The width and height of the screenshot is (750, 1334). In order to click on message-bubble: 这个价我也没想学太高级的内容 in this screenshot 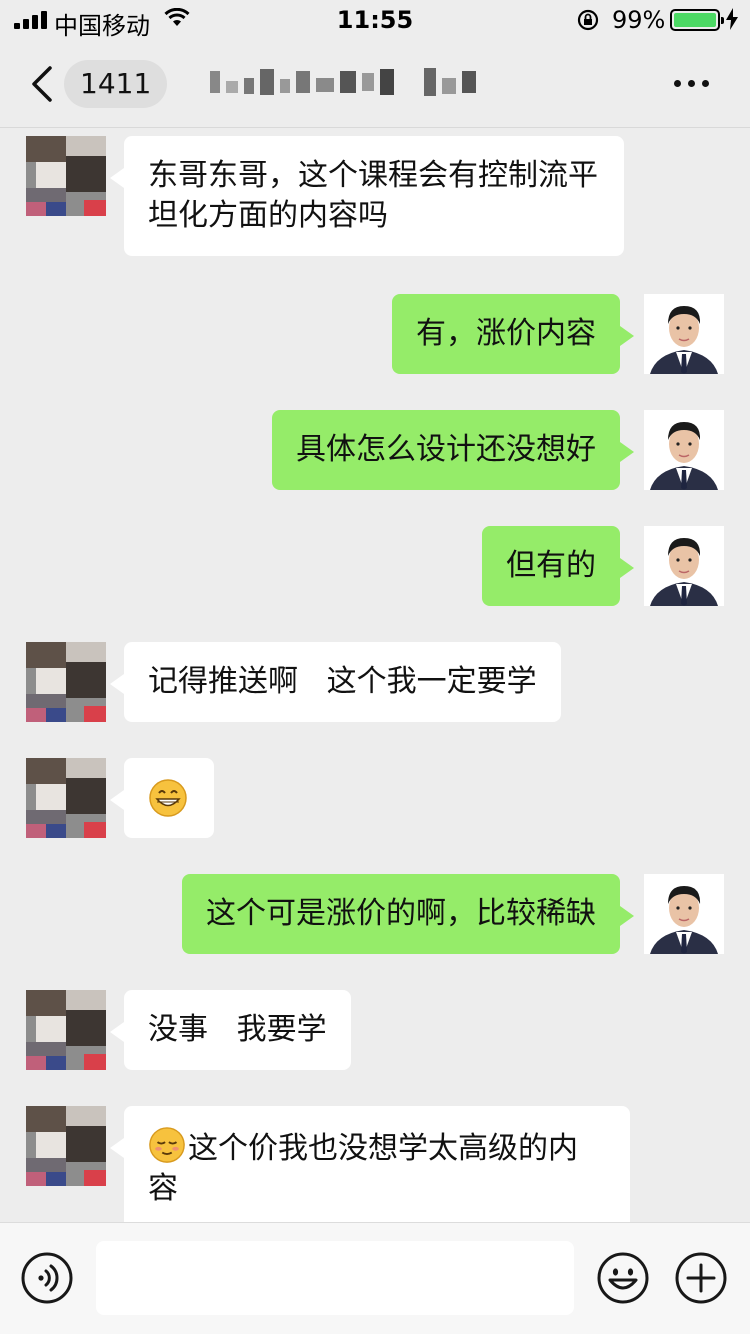, I will do `click(370, 1164)`.